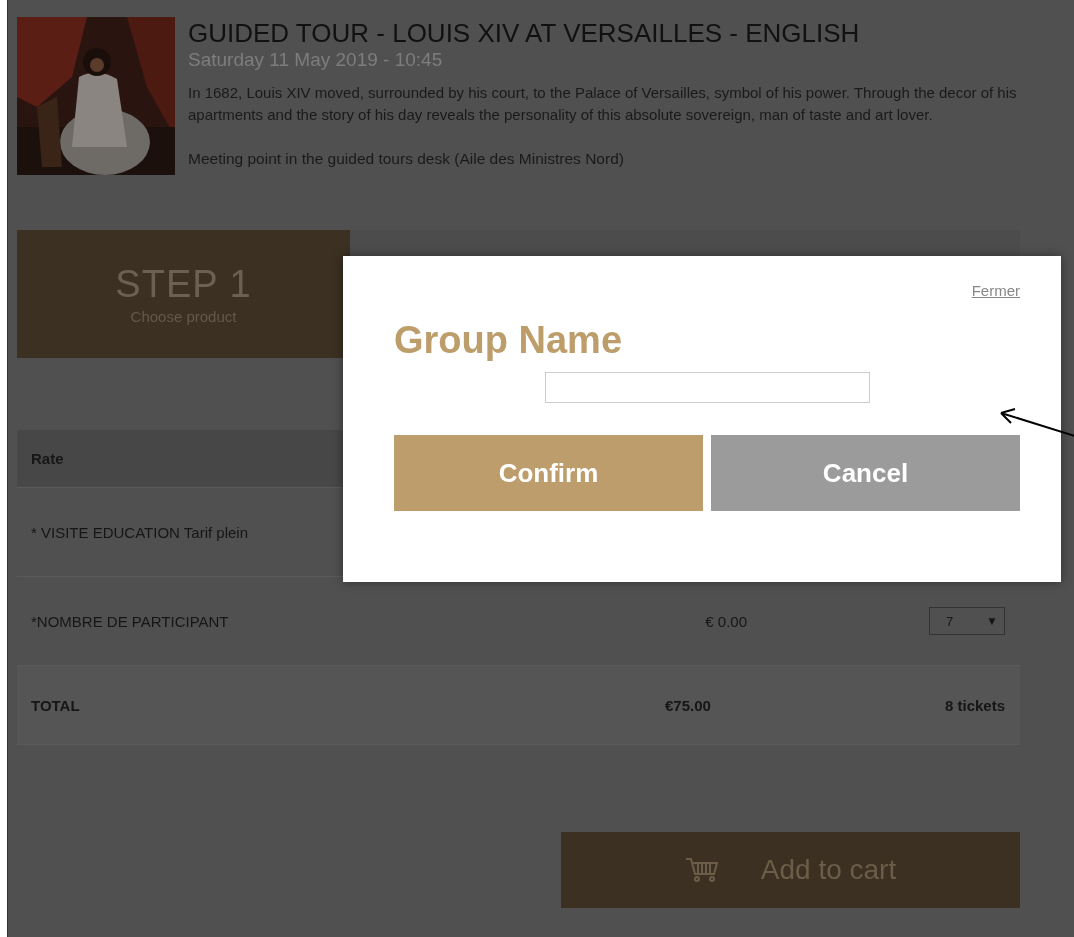  What do you see at coordinates (726, 621) in the screenshot?
I see `price-cell: € 0.00` at bounding box center [726, 621].